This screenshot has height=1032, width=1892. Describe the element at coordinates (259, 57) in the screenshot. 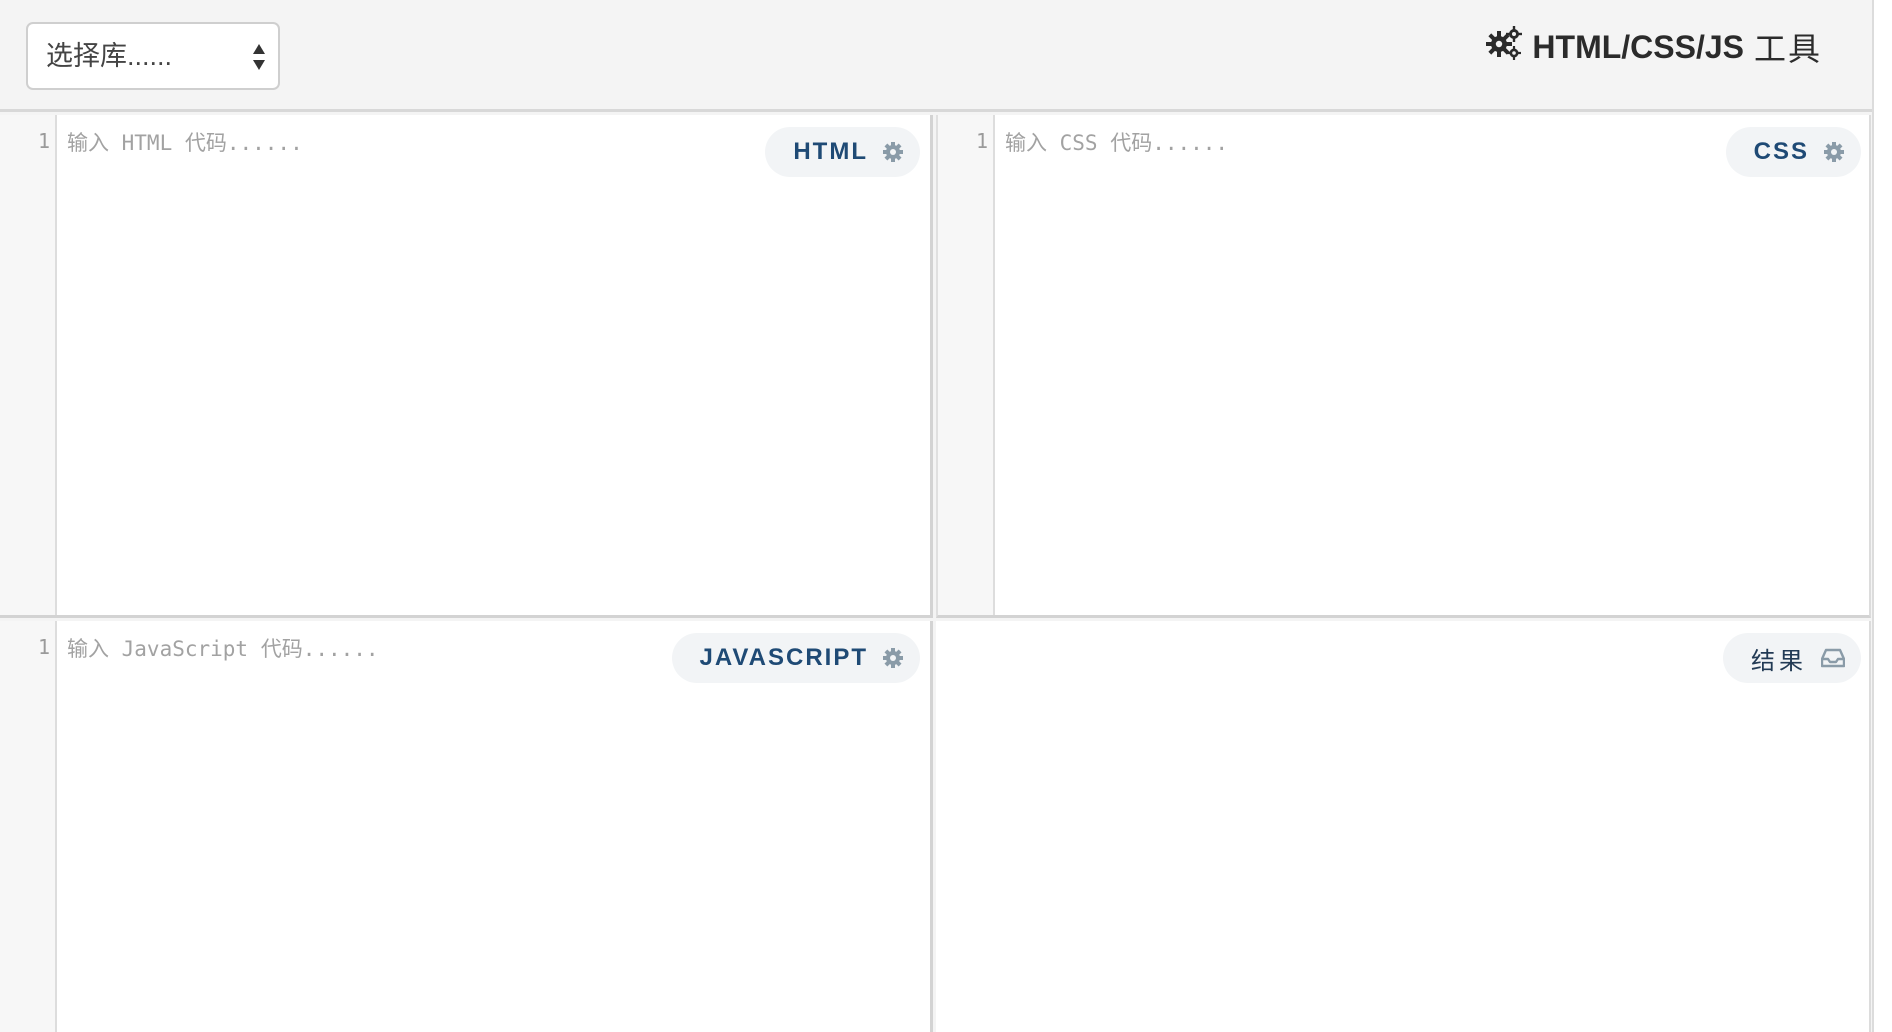

I see `select-arrows-icon` at that location.